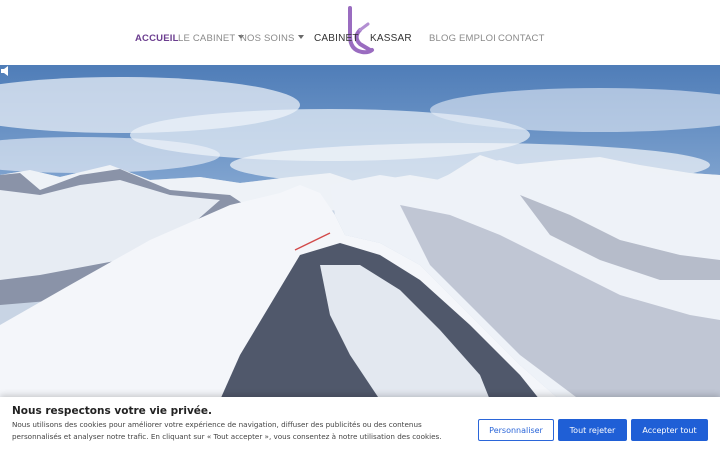 The width and height of the screenshot is (720, 450). I want to click on nav-accueil: ACCUEIL, so click(157, 38).